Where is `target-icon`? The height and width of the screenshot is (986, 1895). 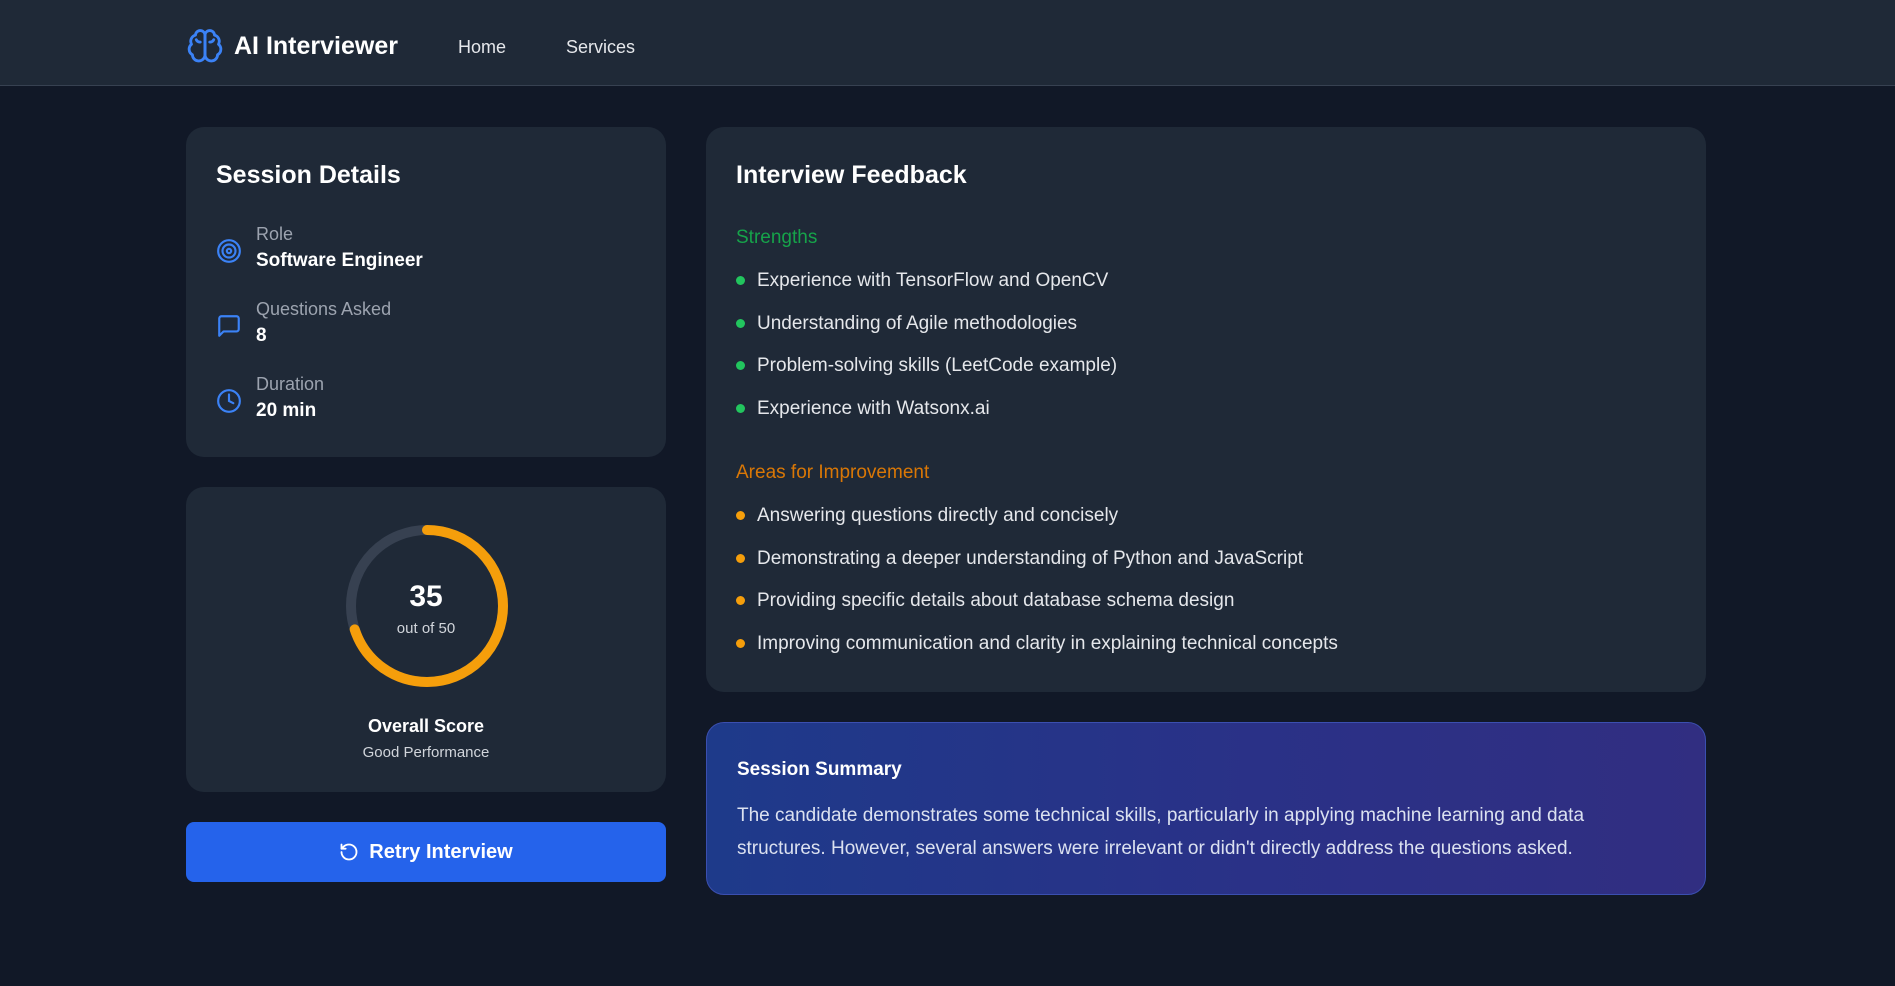 target-icon is located at coordinates (229, 251).